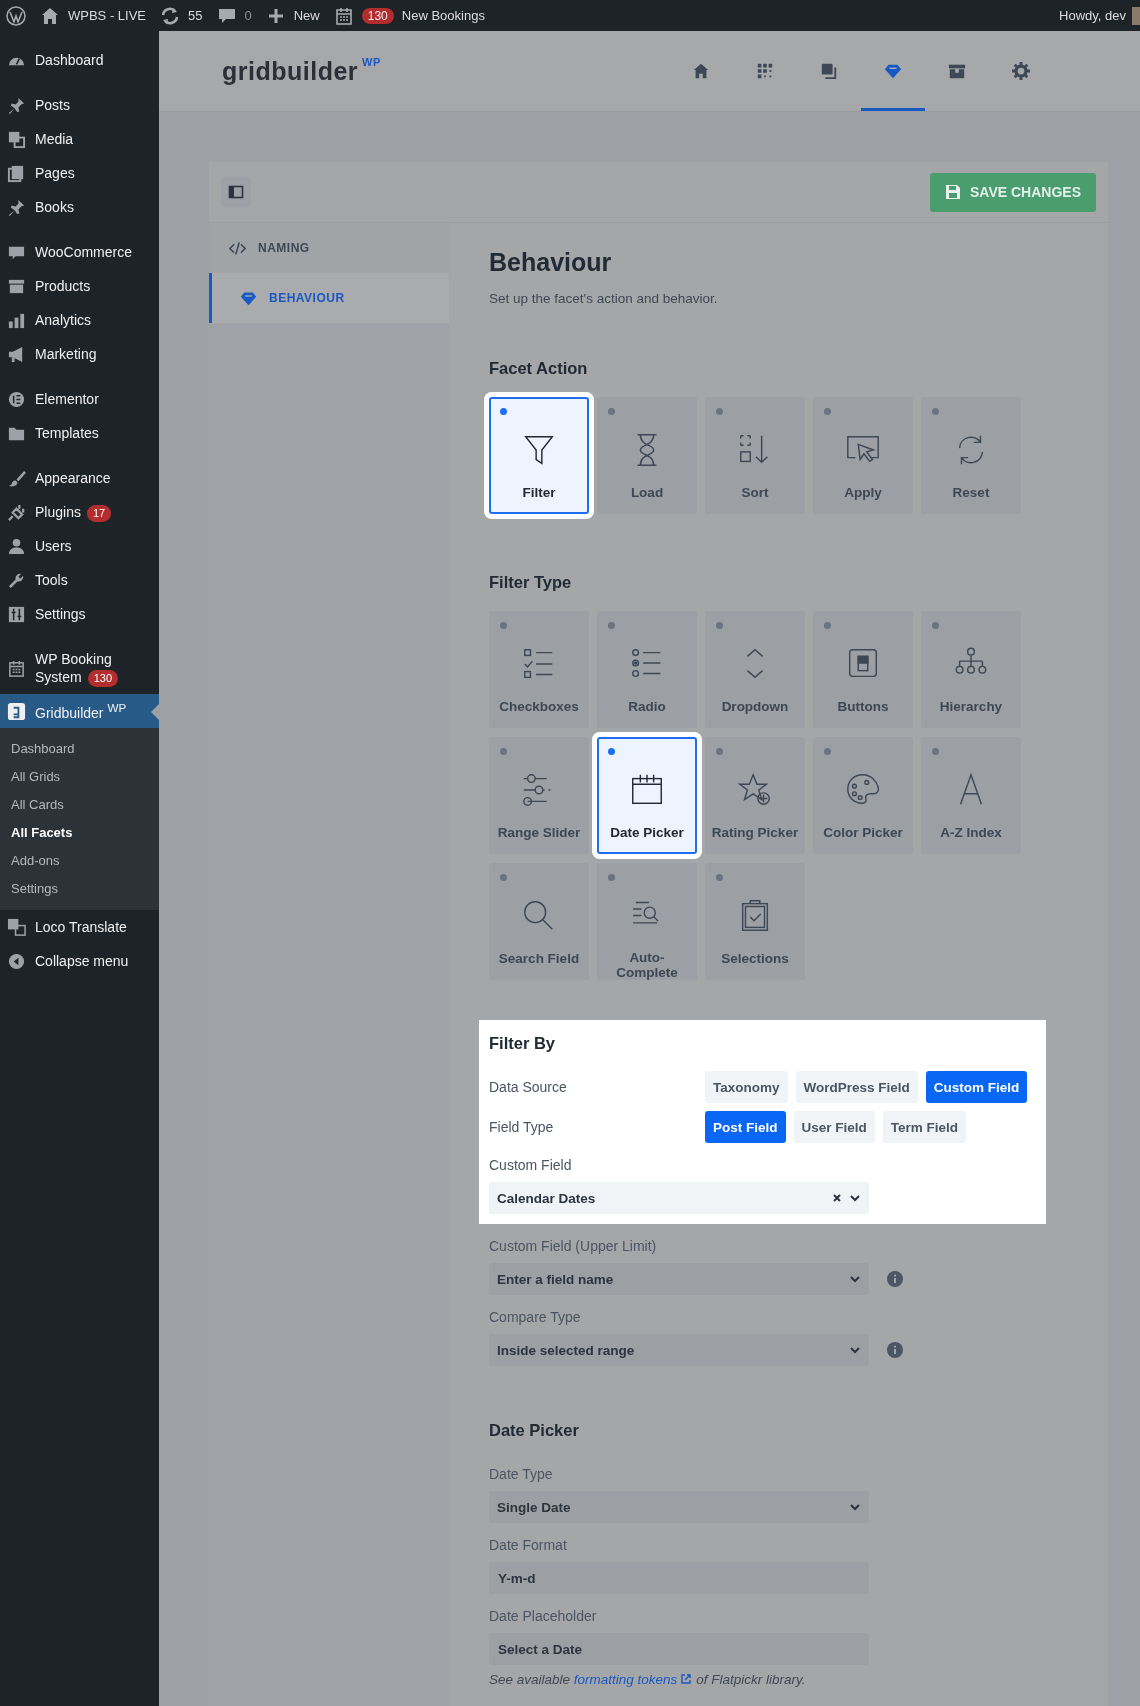  Describe the element at coordinates (863, 795) in the screenshot. I see `option-card: Color Picker` at that location.